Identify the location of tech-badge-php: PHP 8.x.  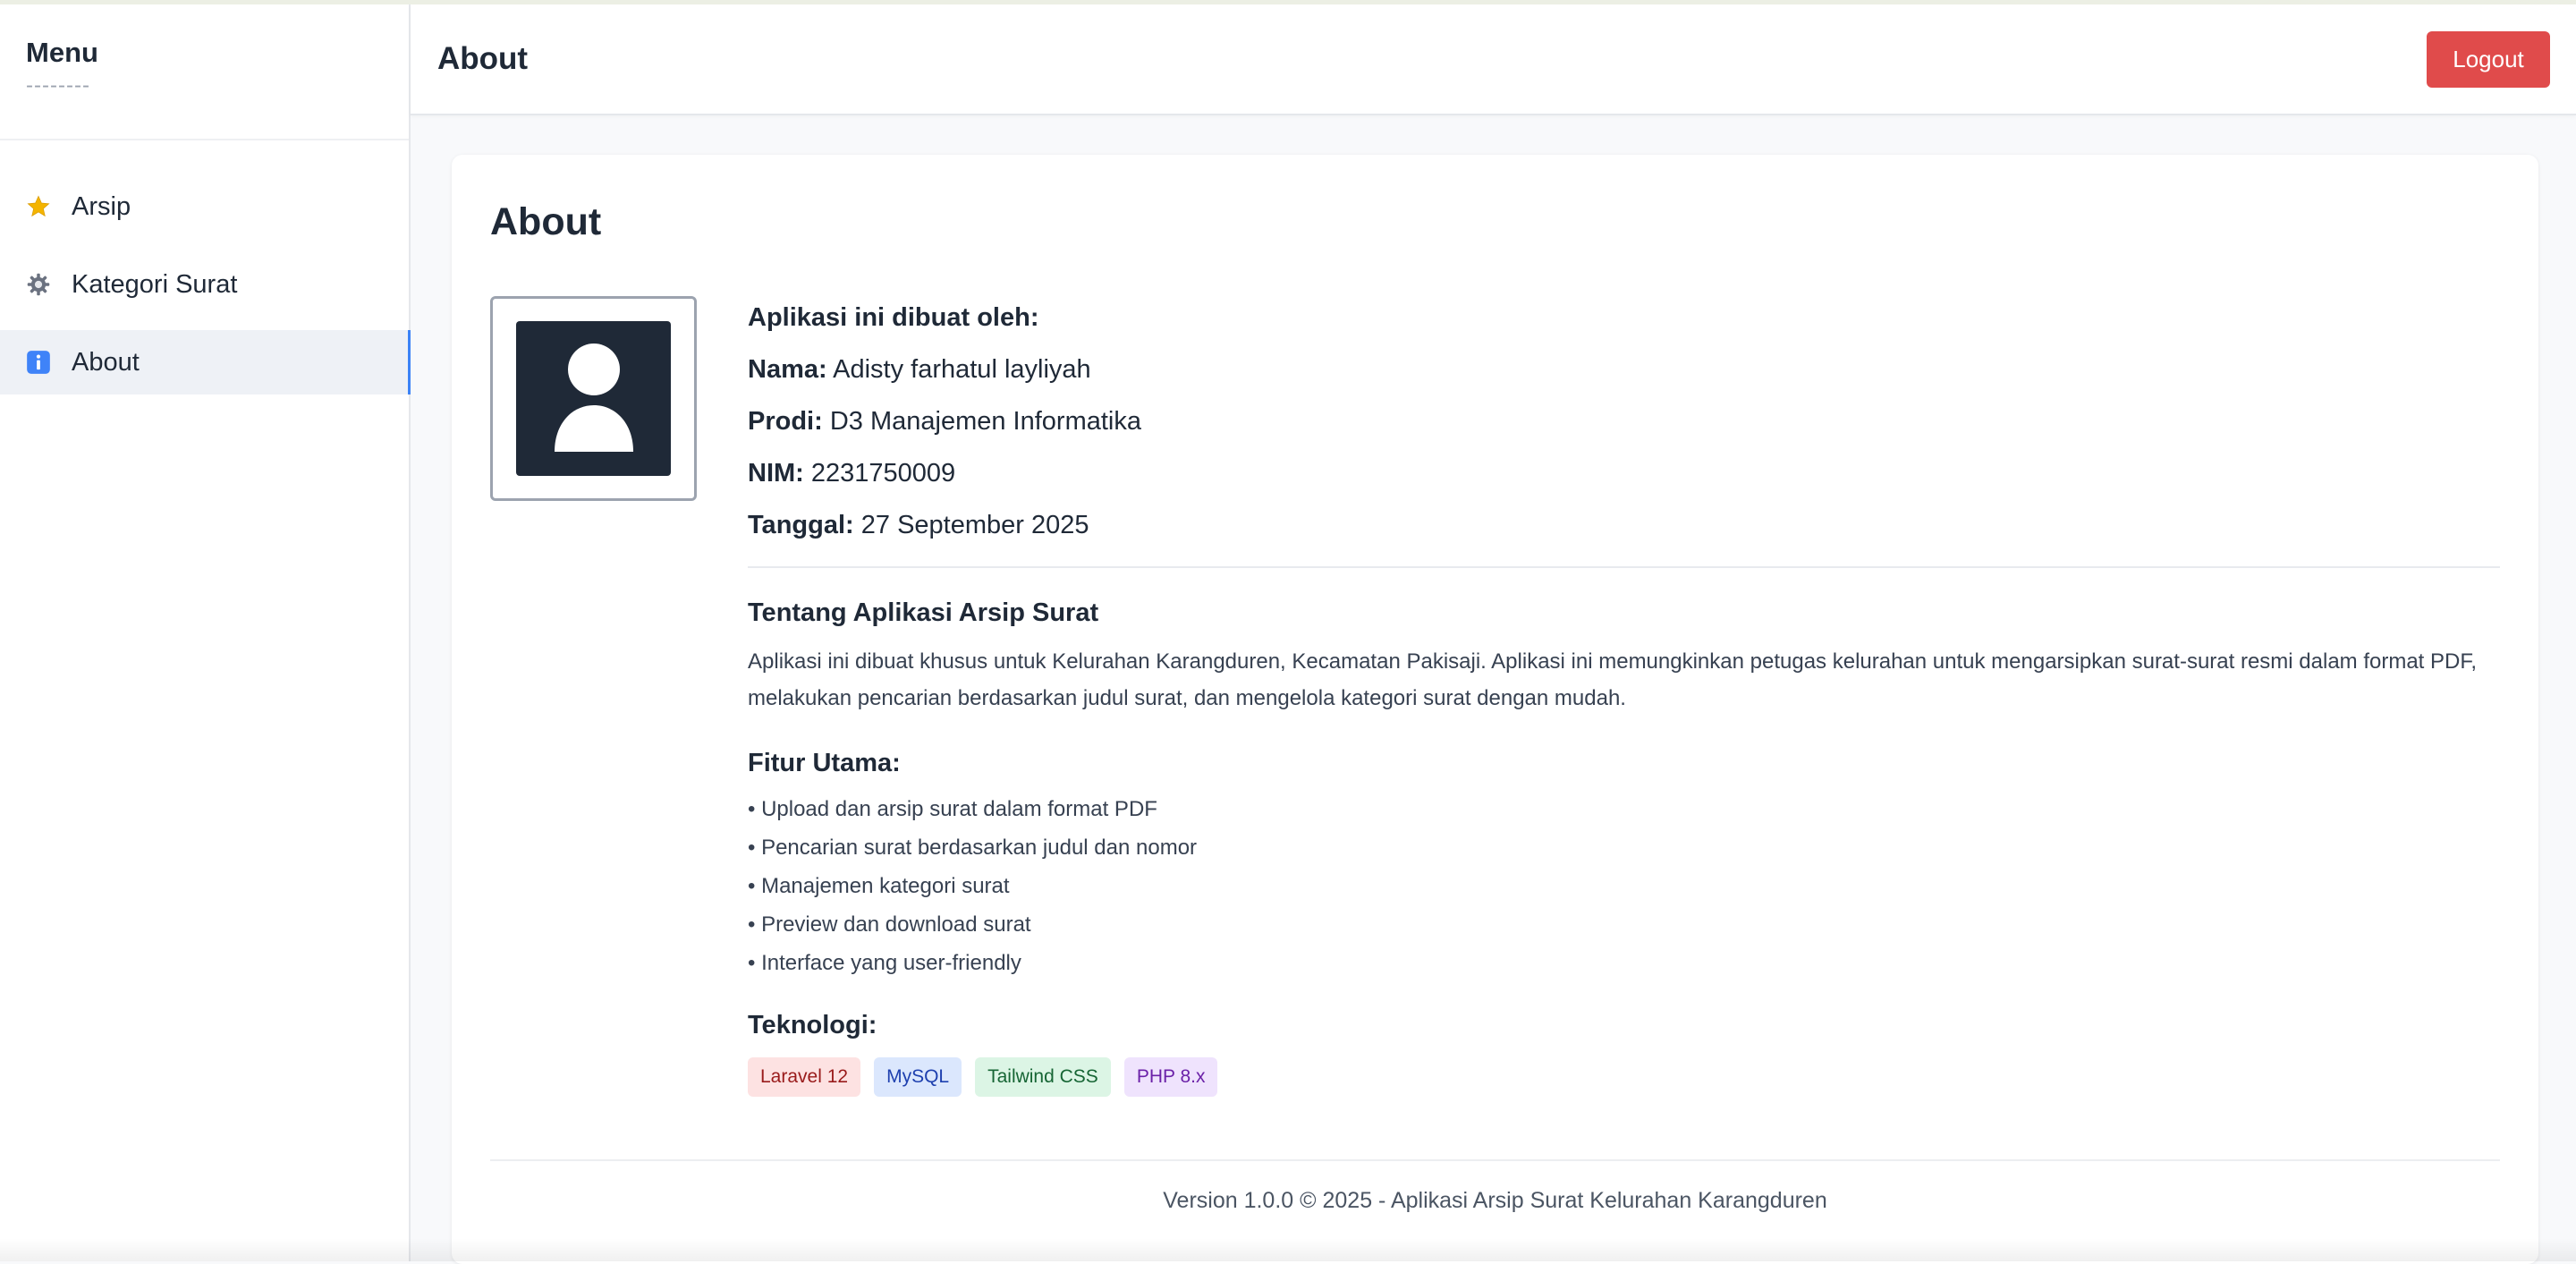
(1171, 1077).